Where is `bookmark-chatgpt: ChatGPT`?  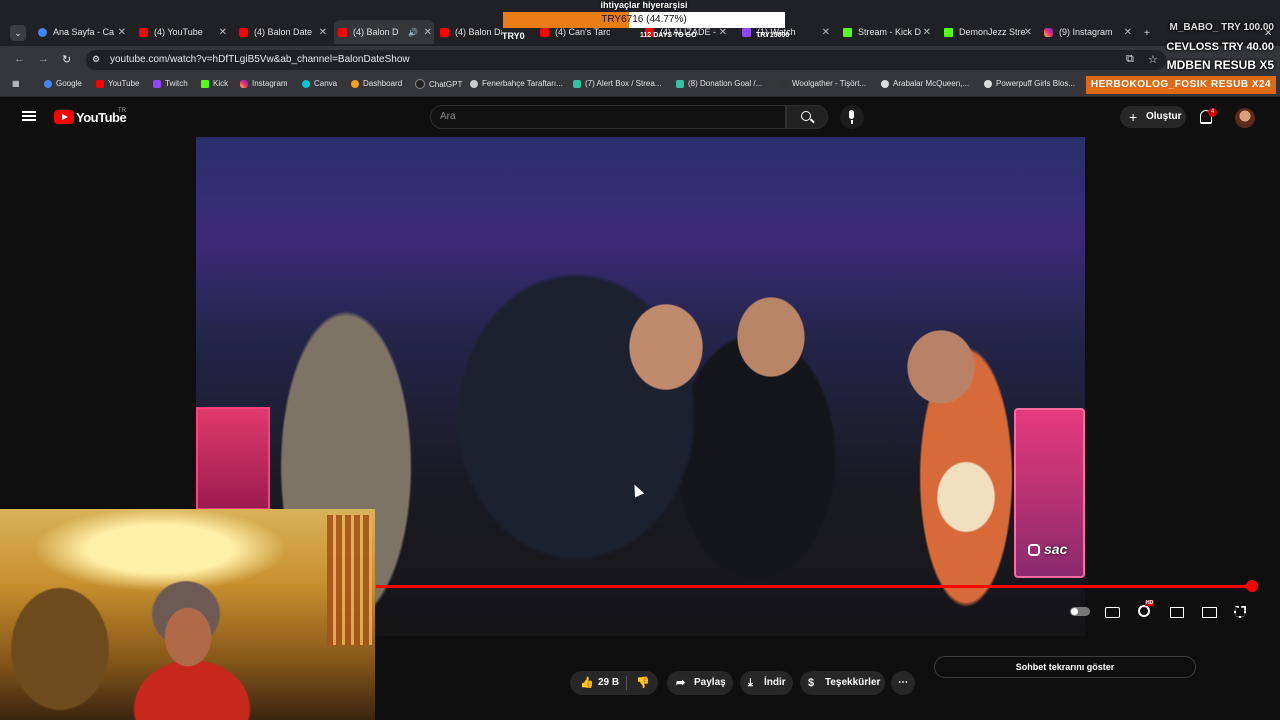
bookmark-chatgpt: ChatGPT is located at coordinates (438, 84).